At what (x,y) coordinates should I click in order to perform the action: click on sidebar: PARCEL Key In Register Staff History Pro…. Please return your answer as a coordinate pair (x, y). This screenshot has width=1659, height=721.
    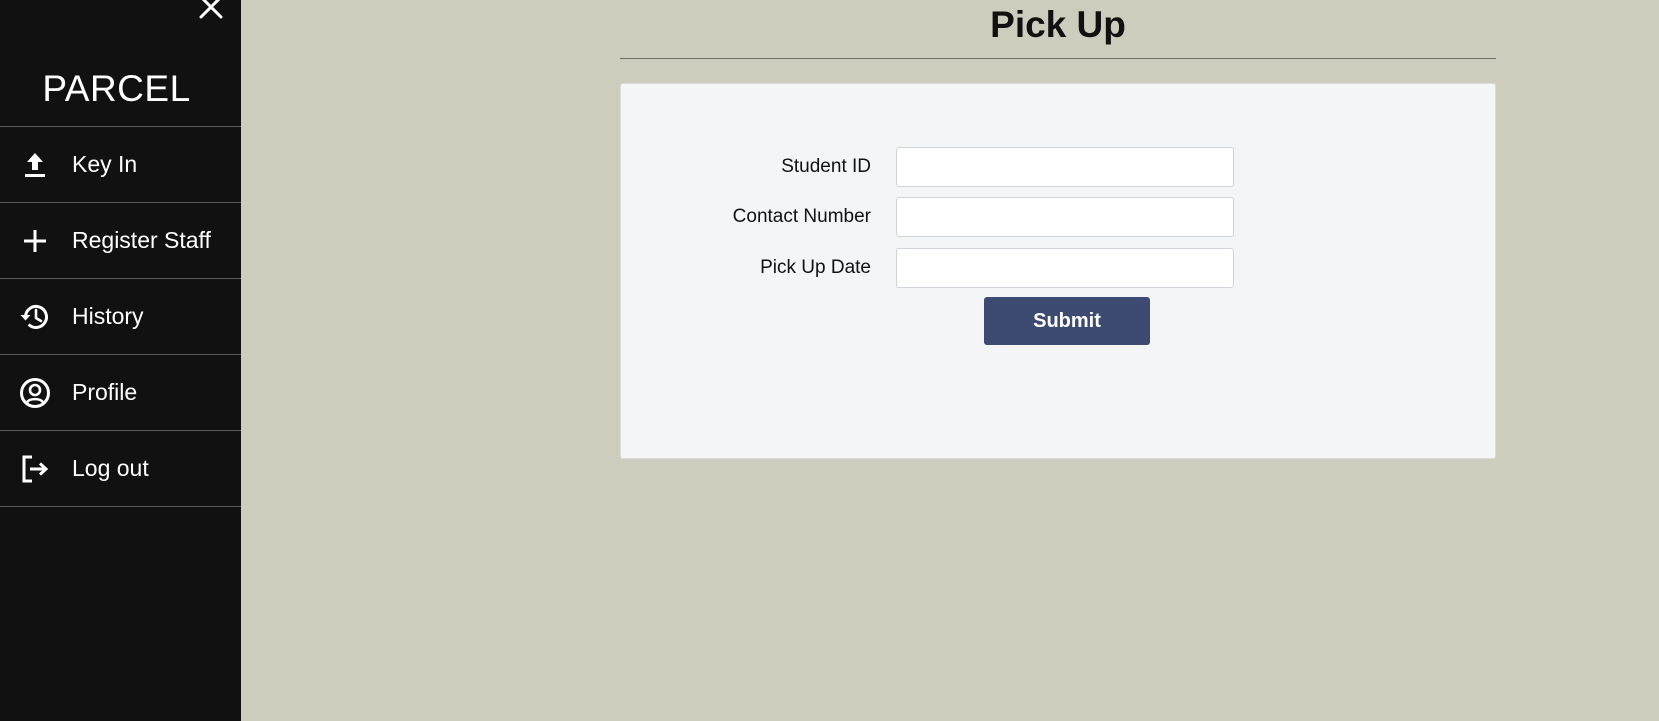
    Looking at the image, I should click on (120, 360).